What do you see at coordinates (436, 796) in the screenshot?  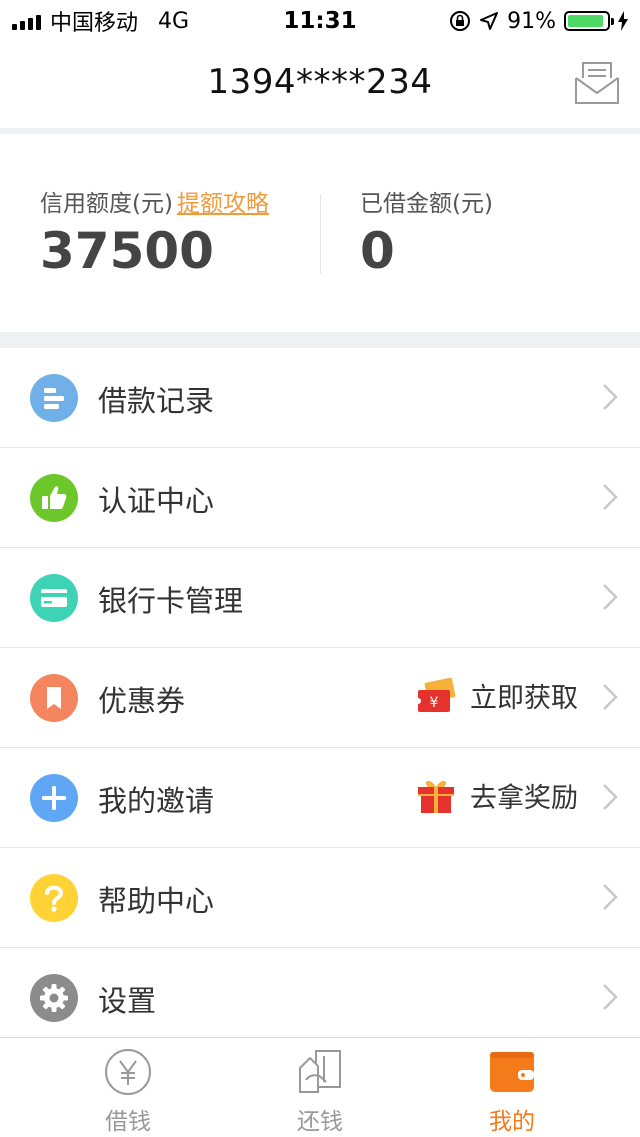 I see `gift-icon` at bounding box center [436, 796].